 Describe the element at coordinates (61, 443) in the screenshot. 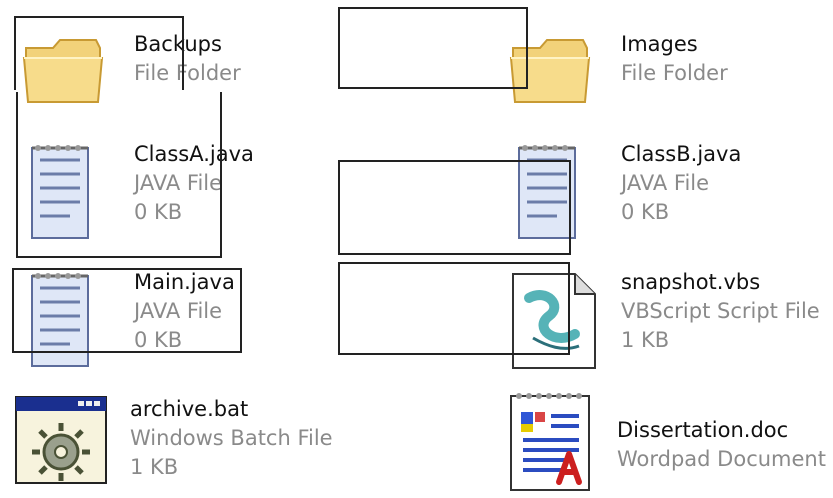

I see `batch-gear-icon` at that location.